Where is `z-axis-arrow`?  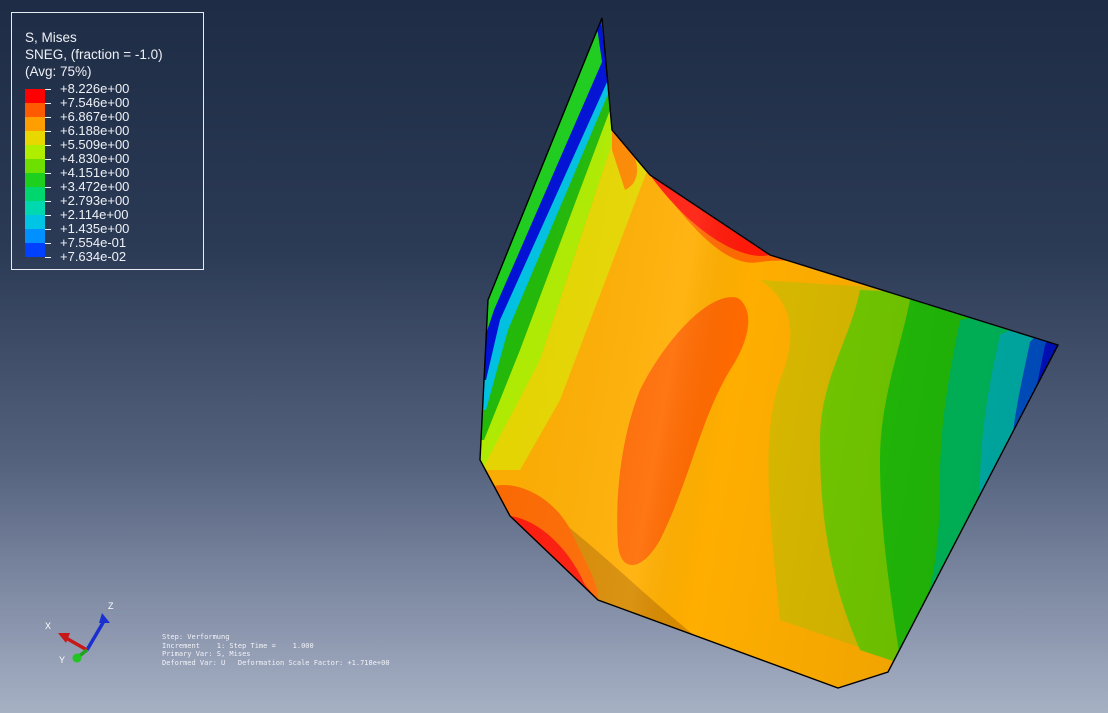
z-axis-arrow is located at coordinates (95, 635).